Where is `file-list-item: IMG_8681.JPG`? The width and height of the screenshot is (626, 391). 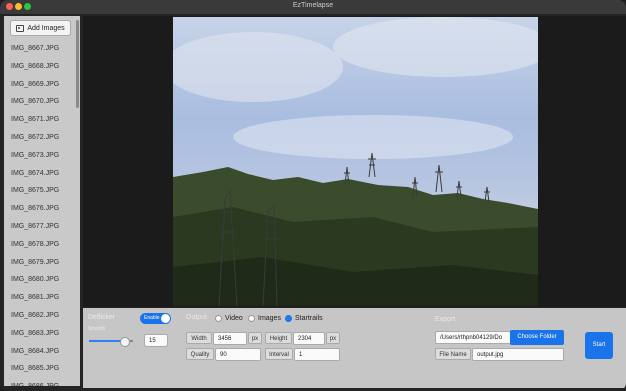 file-list-item: IMG_8681.JPG is located at coordinates (39, 298).